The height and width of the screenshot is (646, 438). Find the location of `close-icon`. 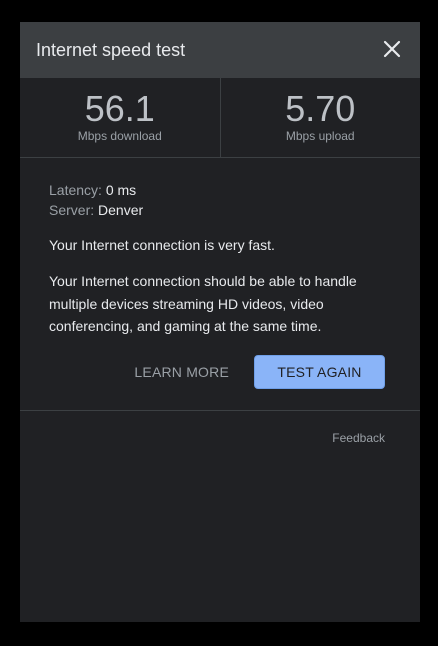

close-icon is located at coordinates (392, 49).